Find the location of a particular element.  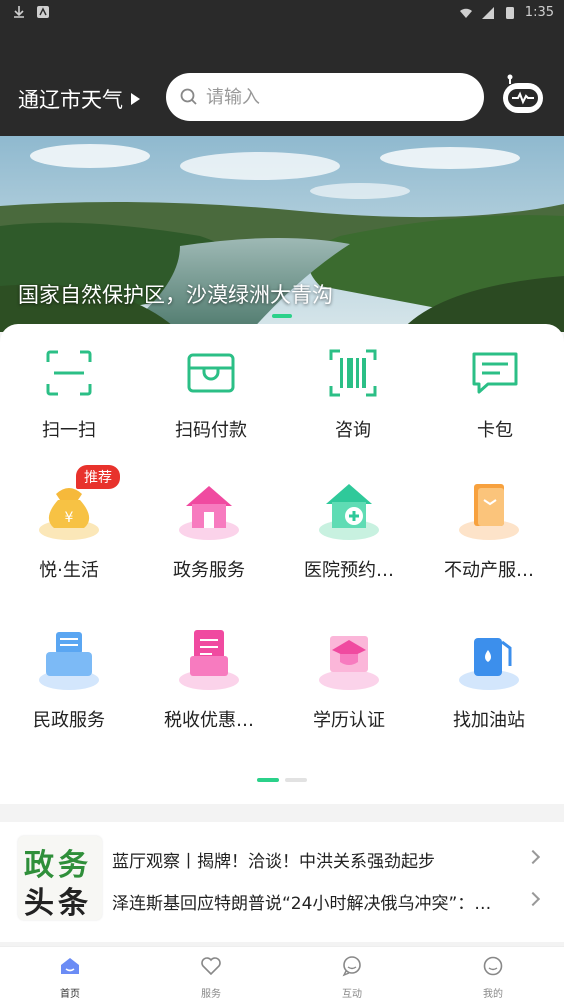

heart-icon is located at coordinates (211, 966).